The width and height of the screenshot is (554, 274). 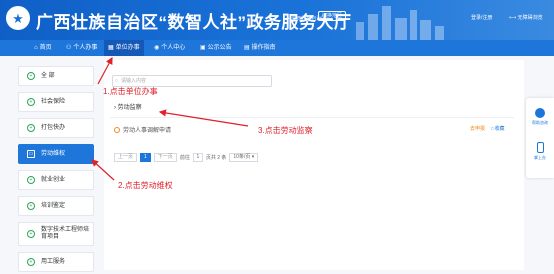 What do you see at coordinates (117, 81) in the screenshot?
I see `search-icon: ○` at bounding box center [117, 81].